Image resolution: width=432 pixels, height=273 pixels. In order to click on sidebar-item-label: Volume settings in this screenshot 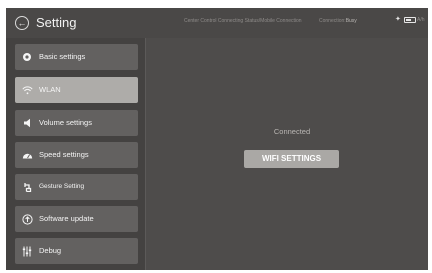, I will do `click(65, 122)`.